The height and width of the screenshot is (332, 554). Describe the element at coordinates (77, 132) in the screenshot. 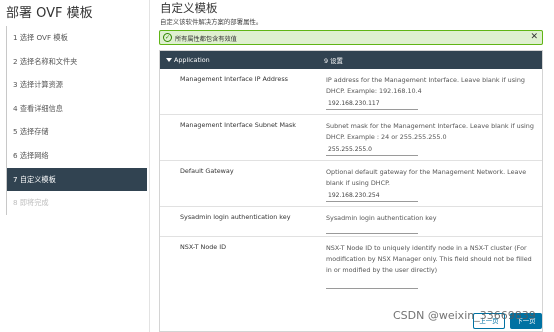

I see `wizard-step-storage: 5 选择存储` at that location.